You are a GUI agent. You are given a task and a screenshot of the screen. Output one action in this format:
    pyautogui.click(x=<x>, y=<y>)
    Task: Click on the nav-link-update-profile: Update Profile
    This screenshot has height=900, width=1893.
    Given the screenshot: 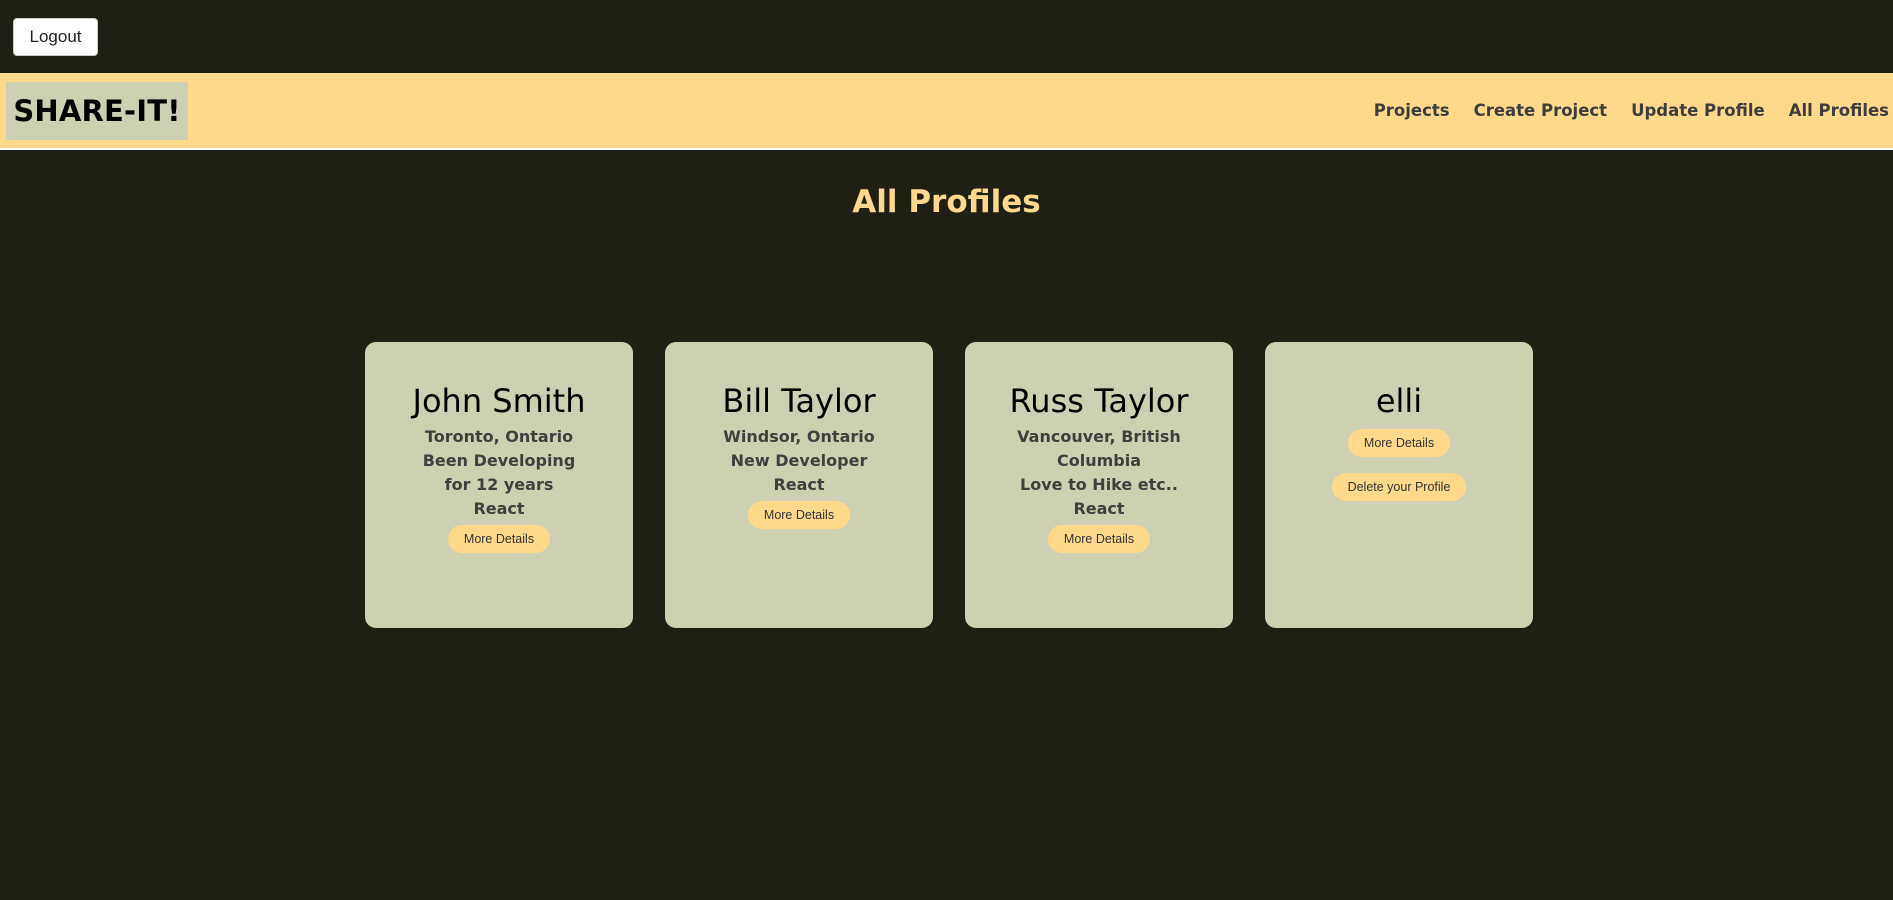 What is the action you would take?
    pyautogui.click(x=1698, y=110)
    